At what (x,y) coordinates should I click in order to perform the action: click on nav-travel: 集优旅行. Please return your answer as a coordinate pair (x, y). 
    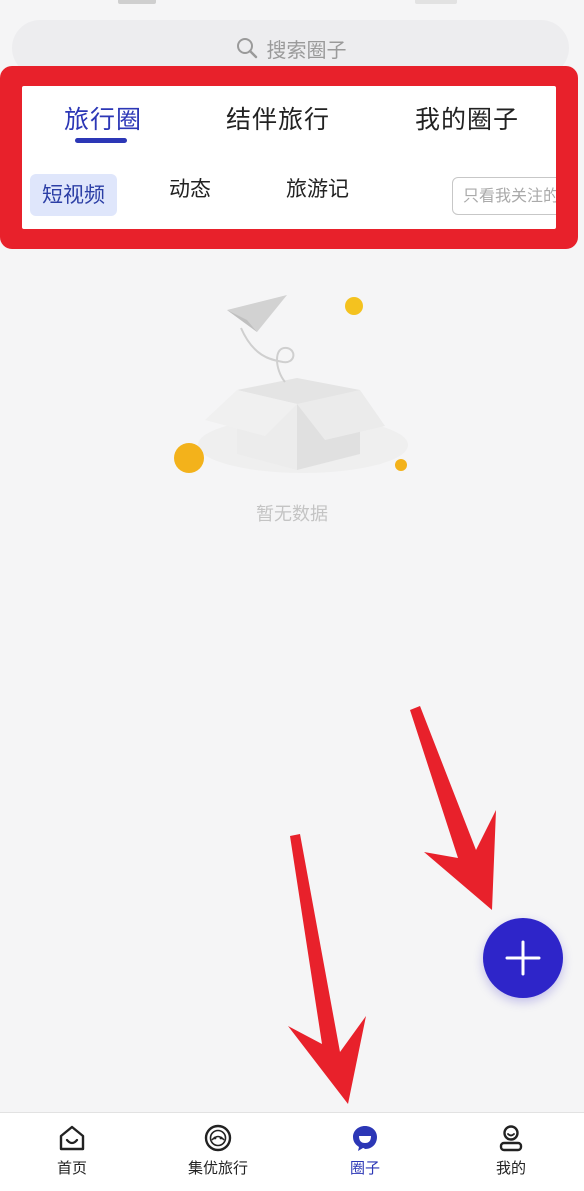
    Looking at the image, I should click on (218, 1150).